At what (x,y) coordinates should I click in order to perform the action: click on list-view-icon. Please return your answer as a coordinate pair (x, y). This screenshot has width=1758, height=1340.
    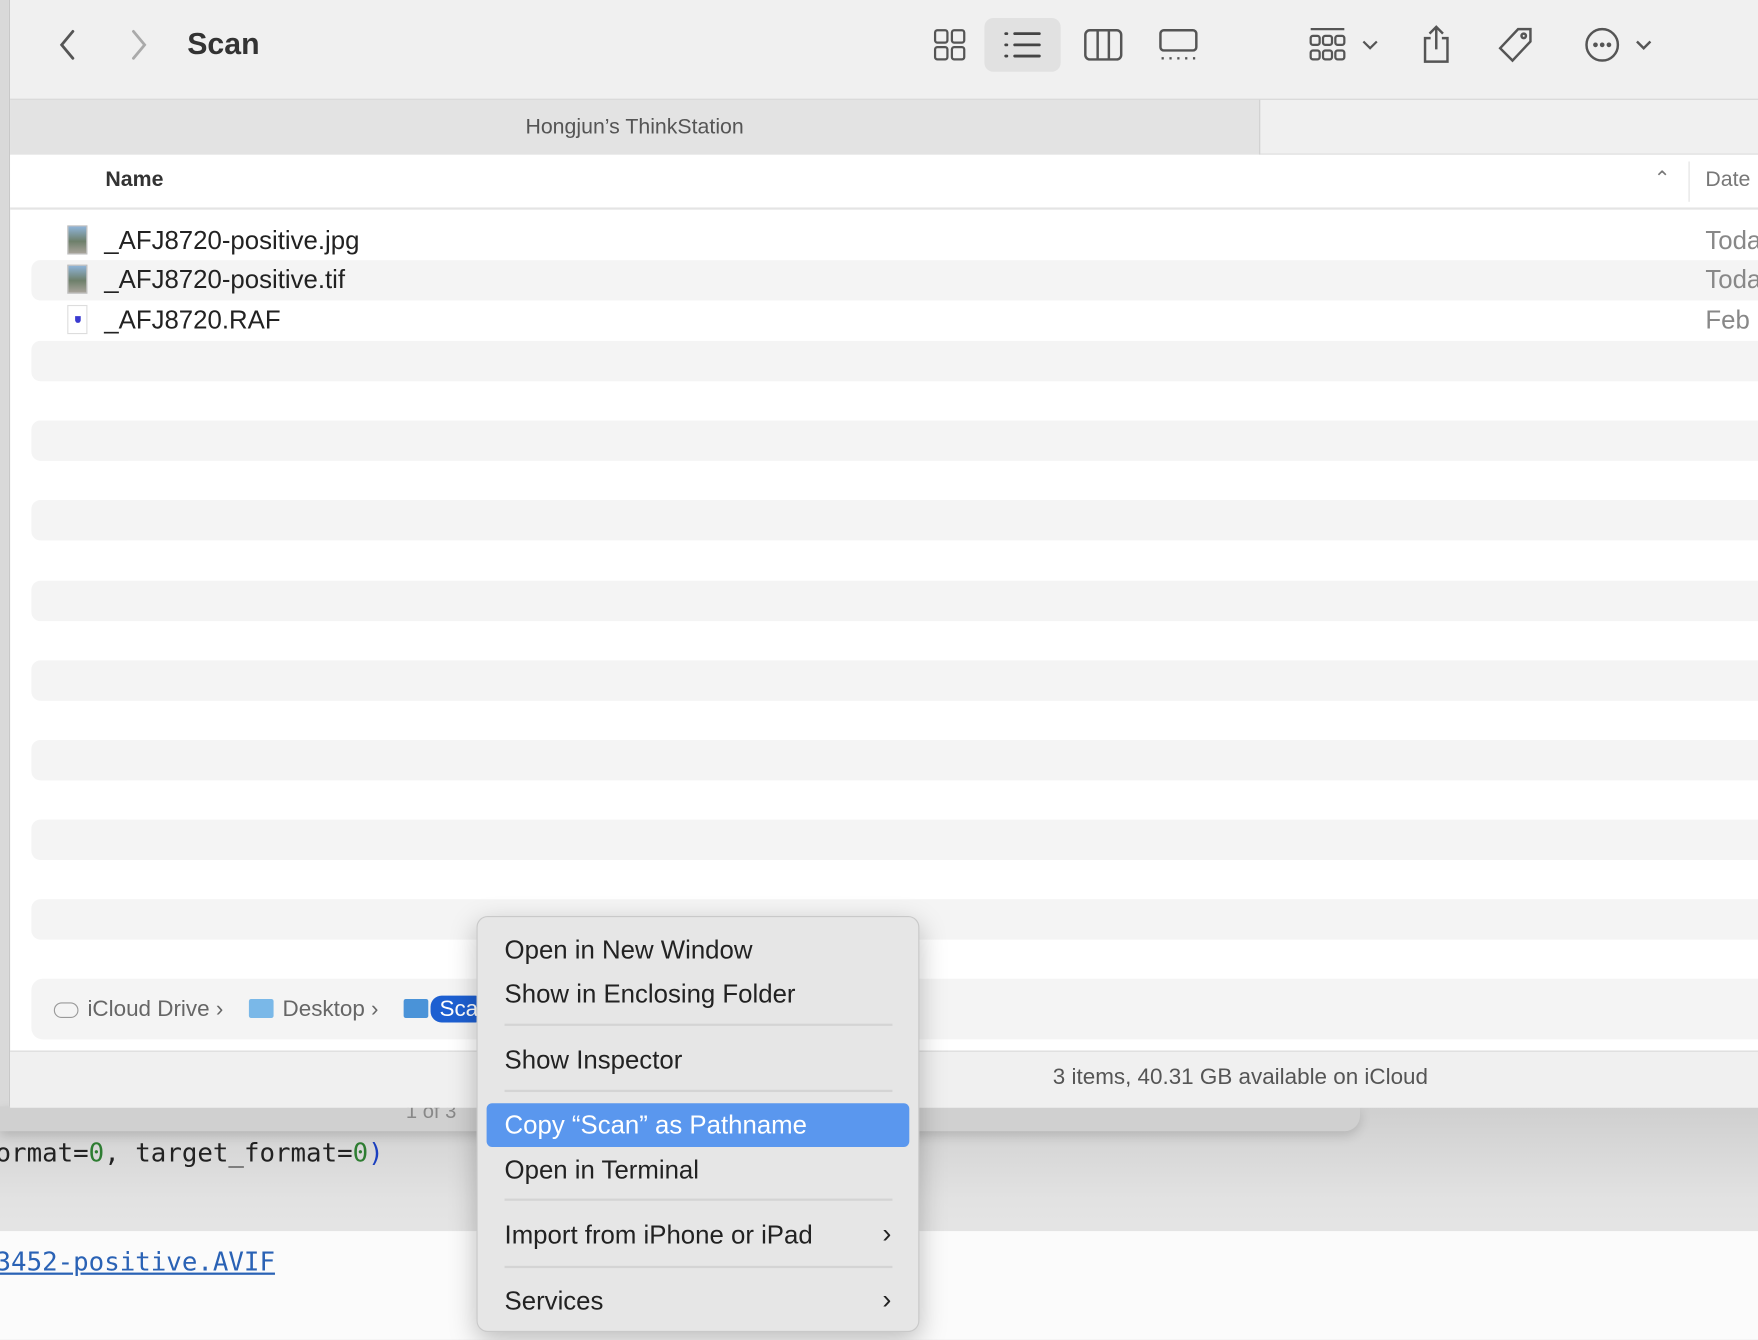
    Looking at the image, I should click on (1022, 44).